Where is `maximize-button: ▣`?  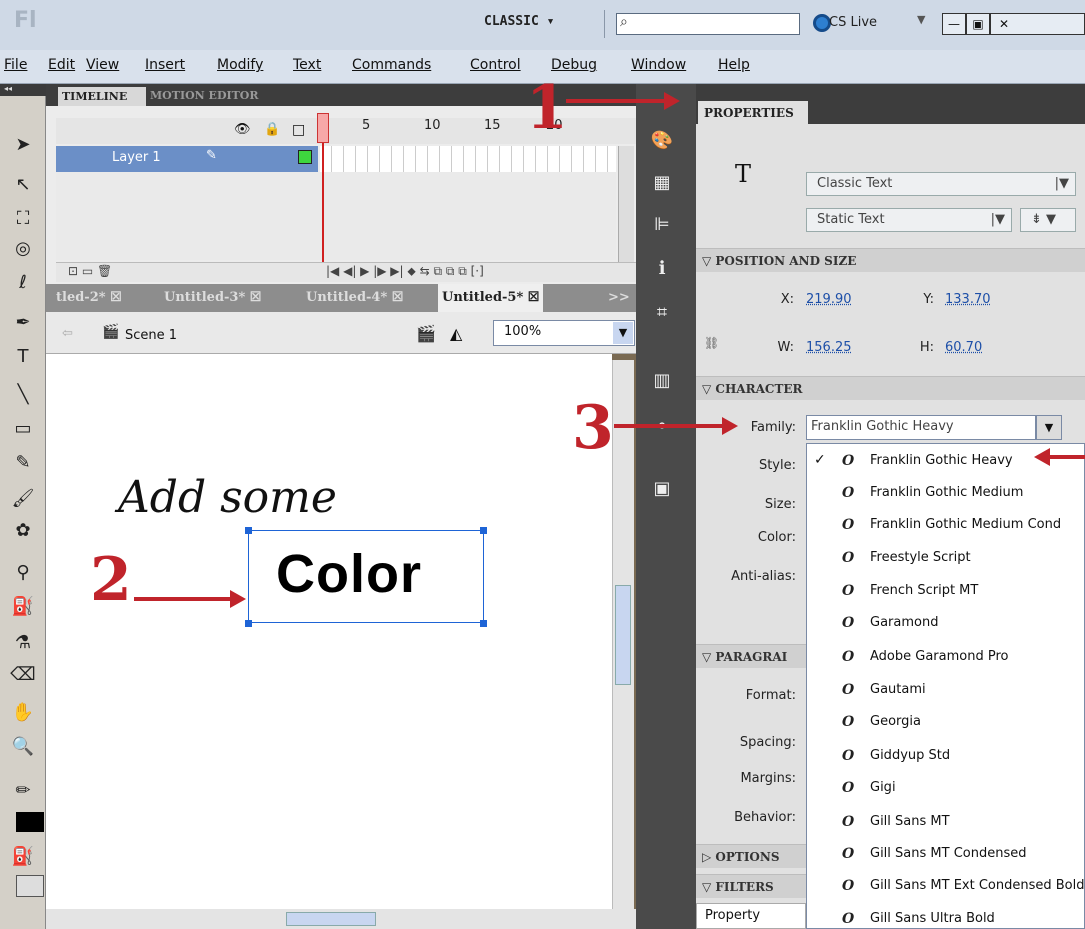 maximize-button: ▣ is located at coordinates (978, 24).